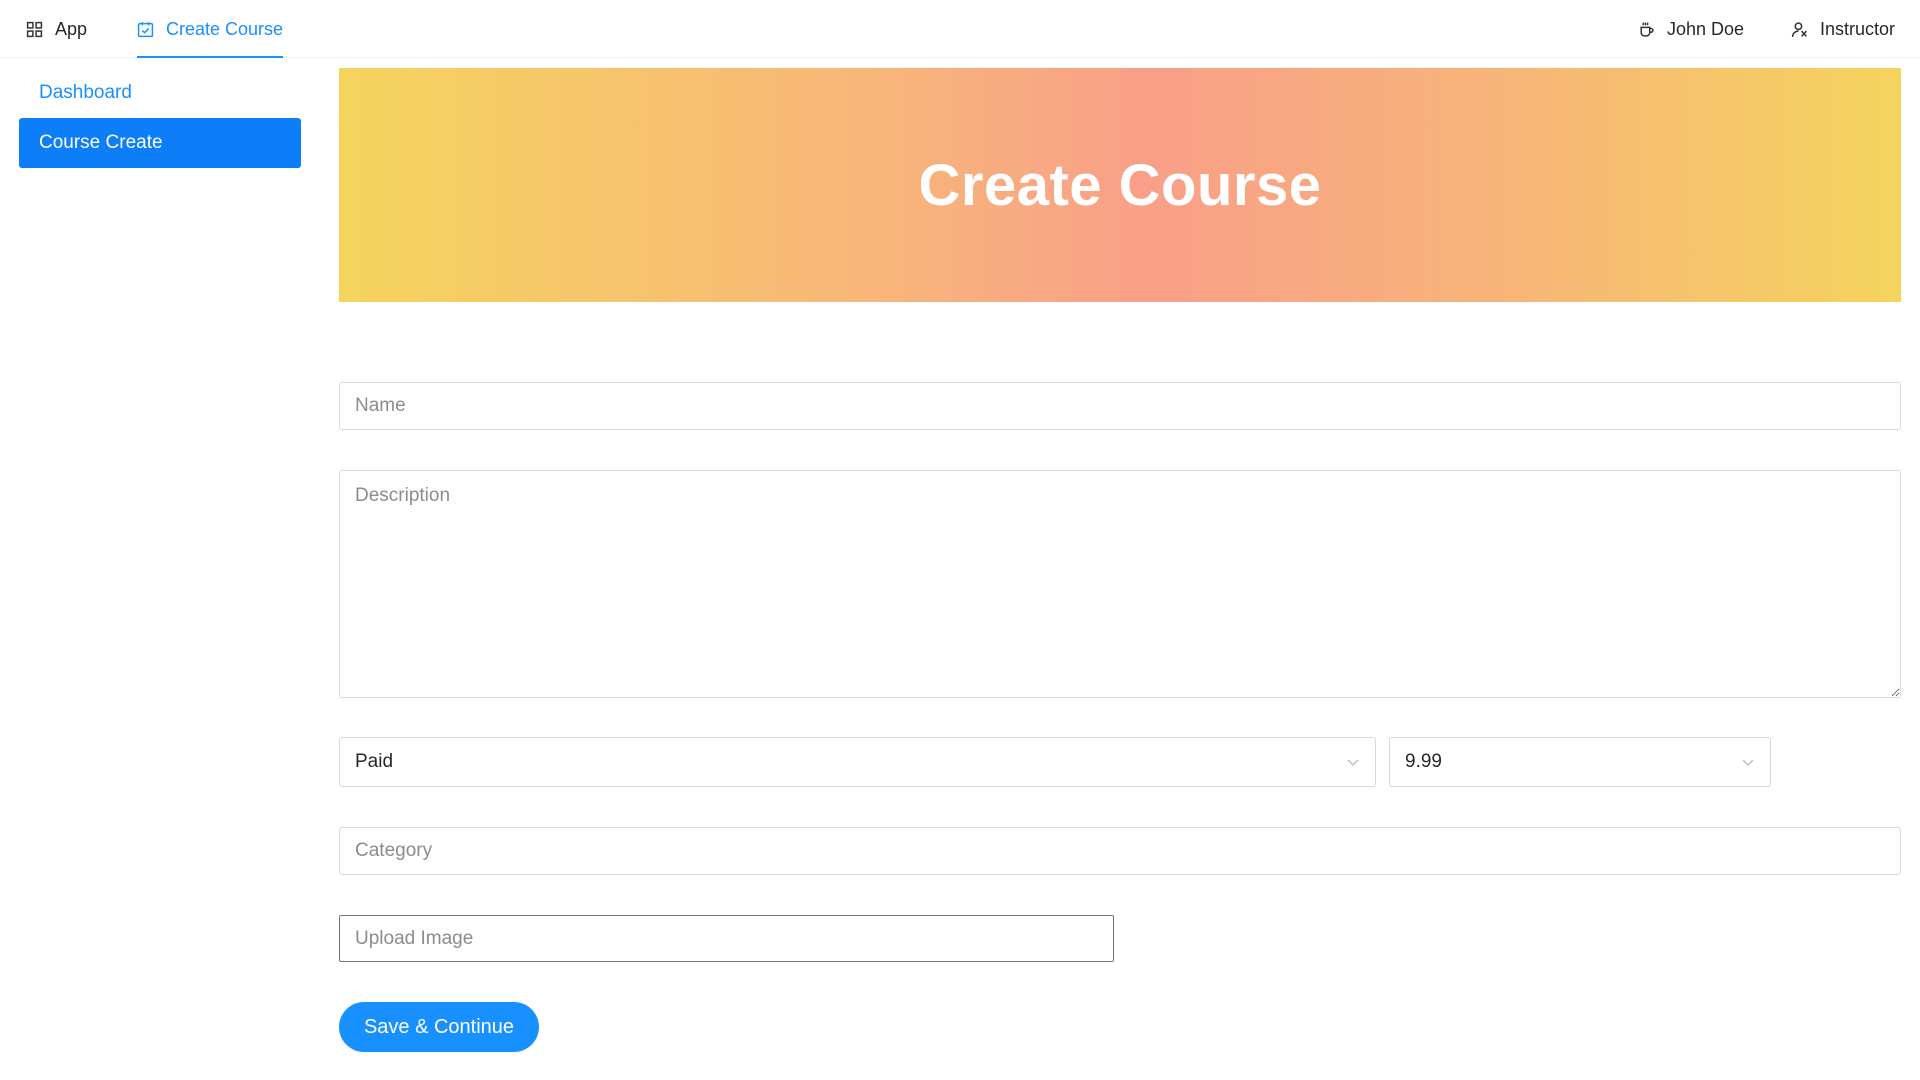 The height and width of the screenshot is (1080, 1920). I want to click on save-continue-button: Save & Continue, so click(439, 1027).